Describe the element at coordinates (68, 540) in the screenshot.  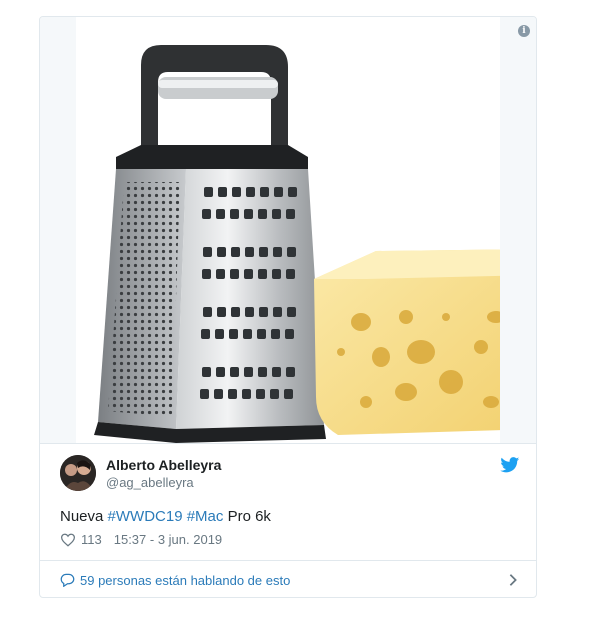
I see `heart-icon` at that location.